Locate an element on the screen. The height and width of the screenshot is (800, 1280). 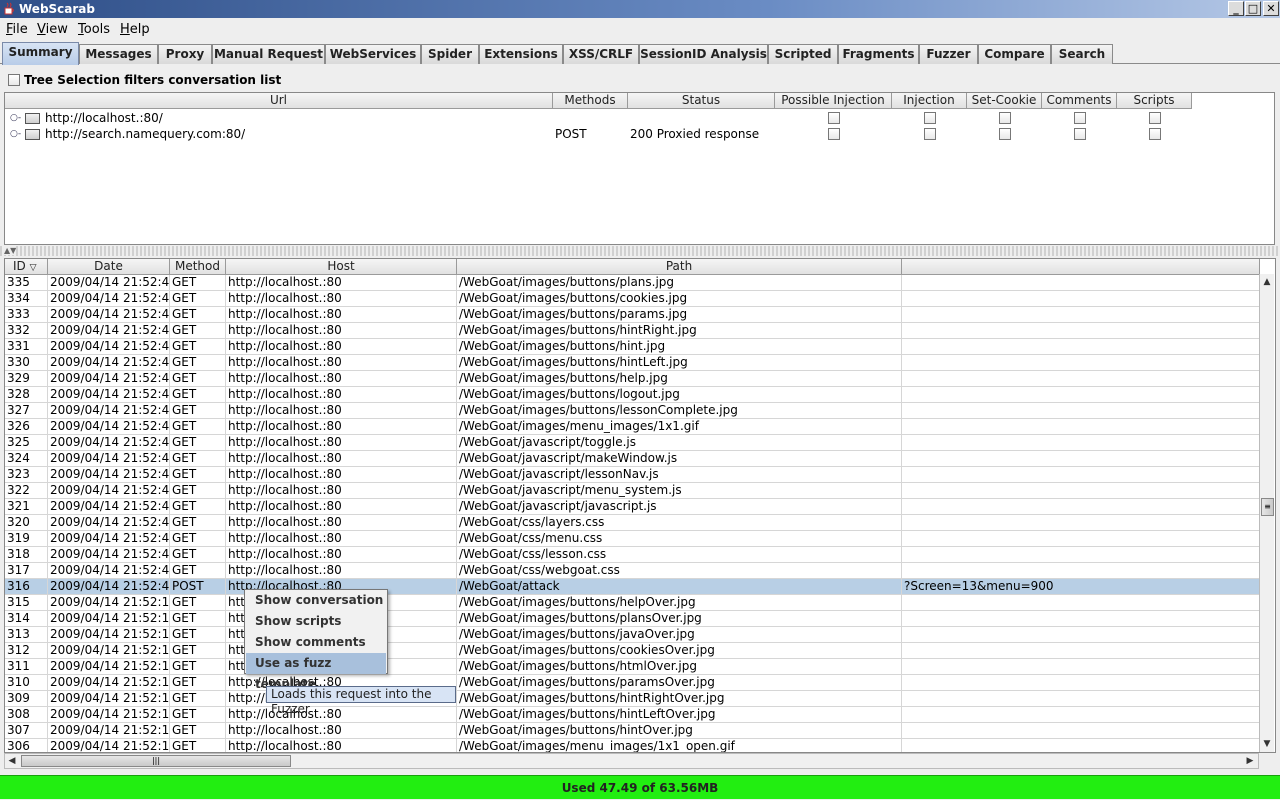
tab-scripted: Scripted is located at coordinates (803, 54).